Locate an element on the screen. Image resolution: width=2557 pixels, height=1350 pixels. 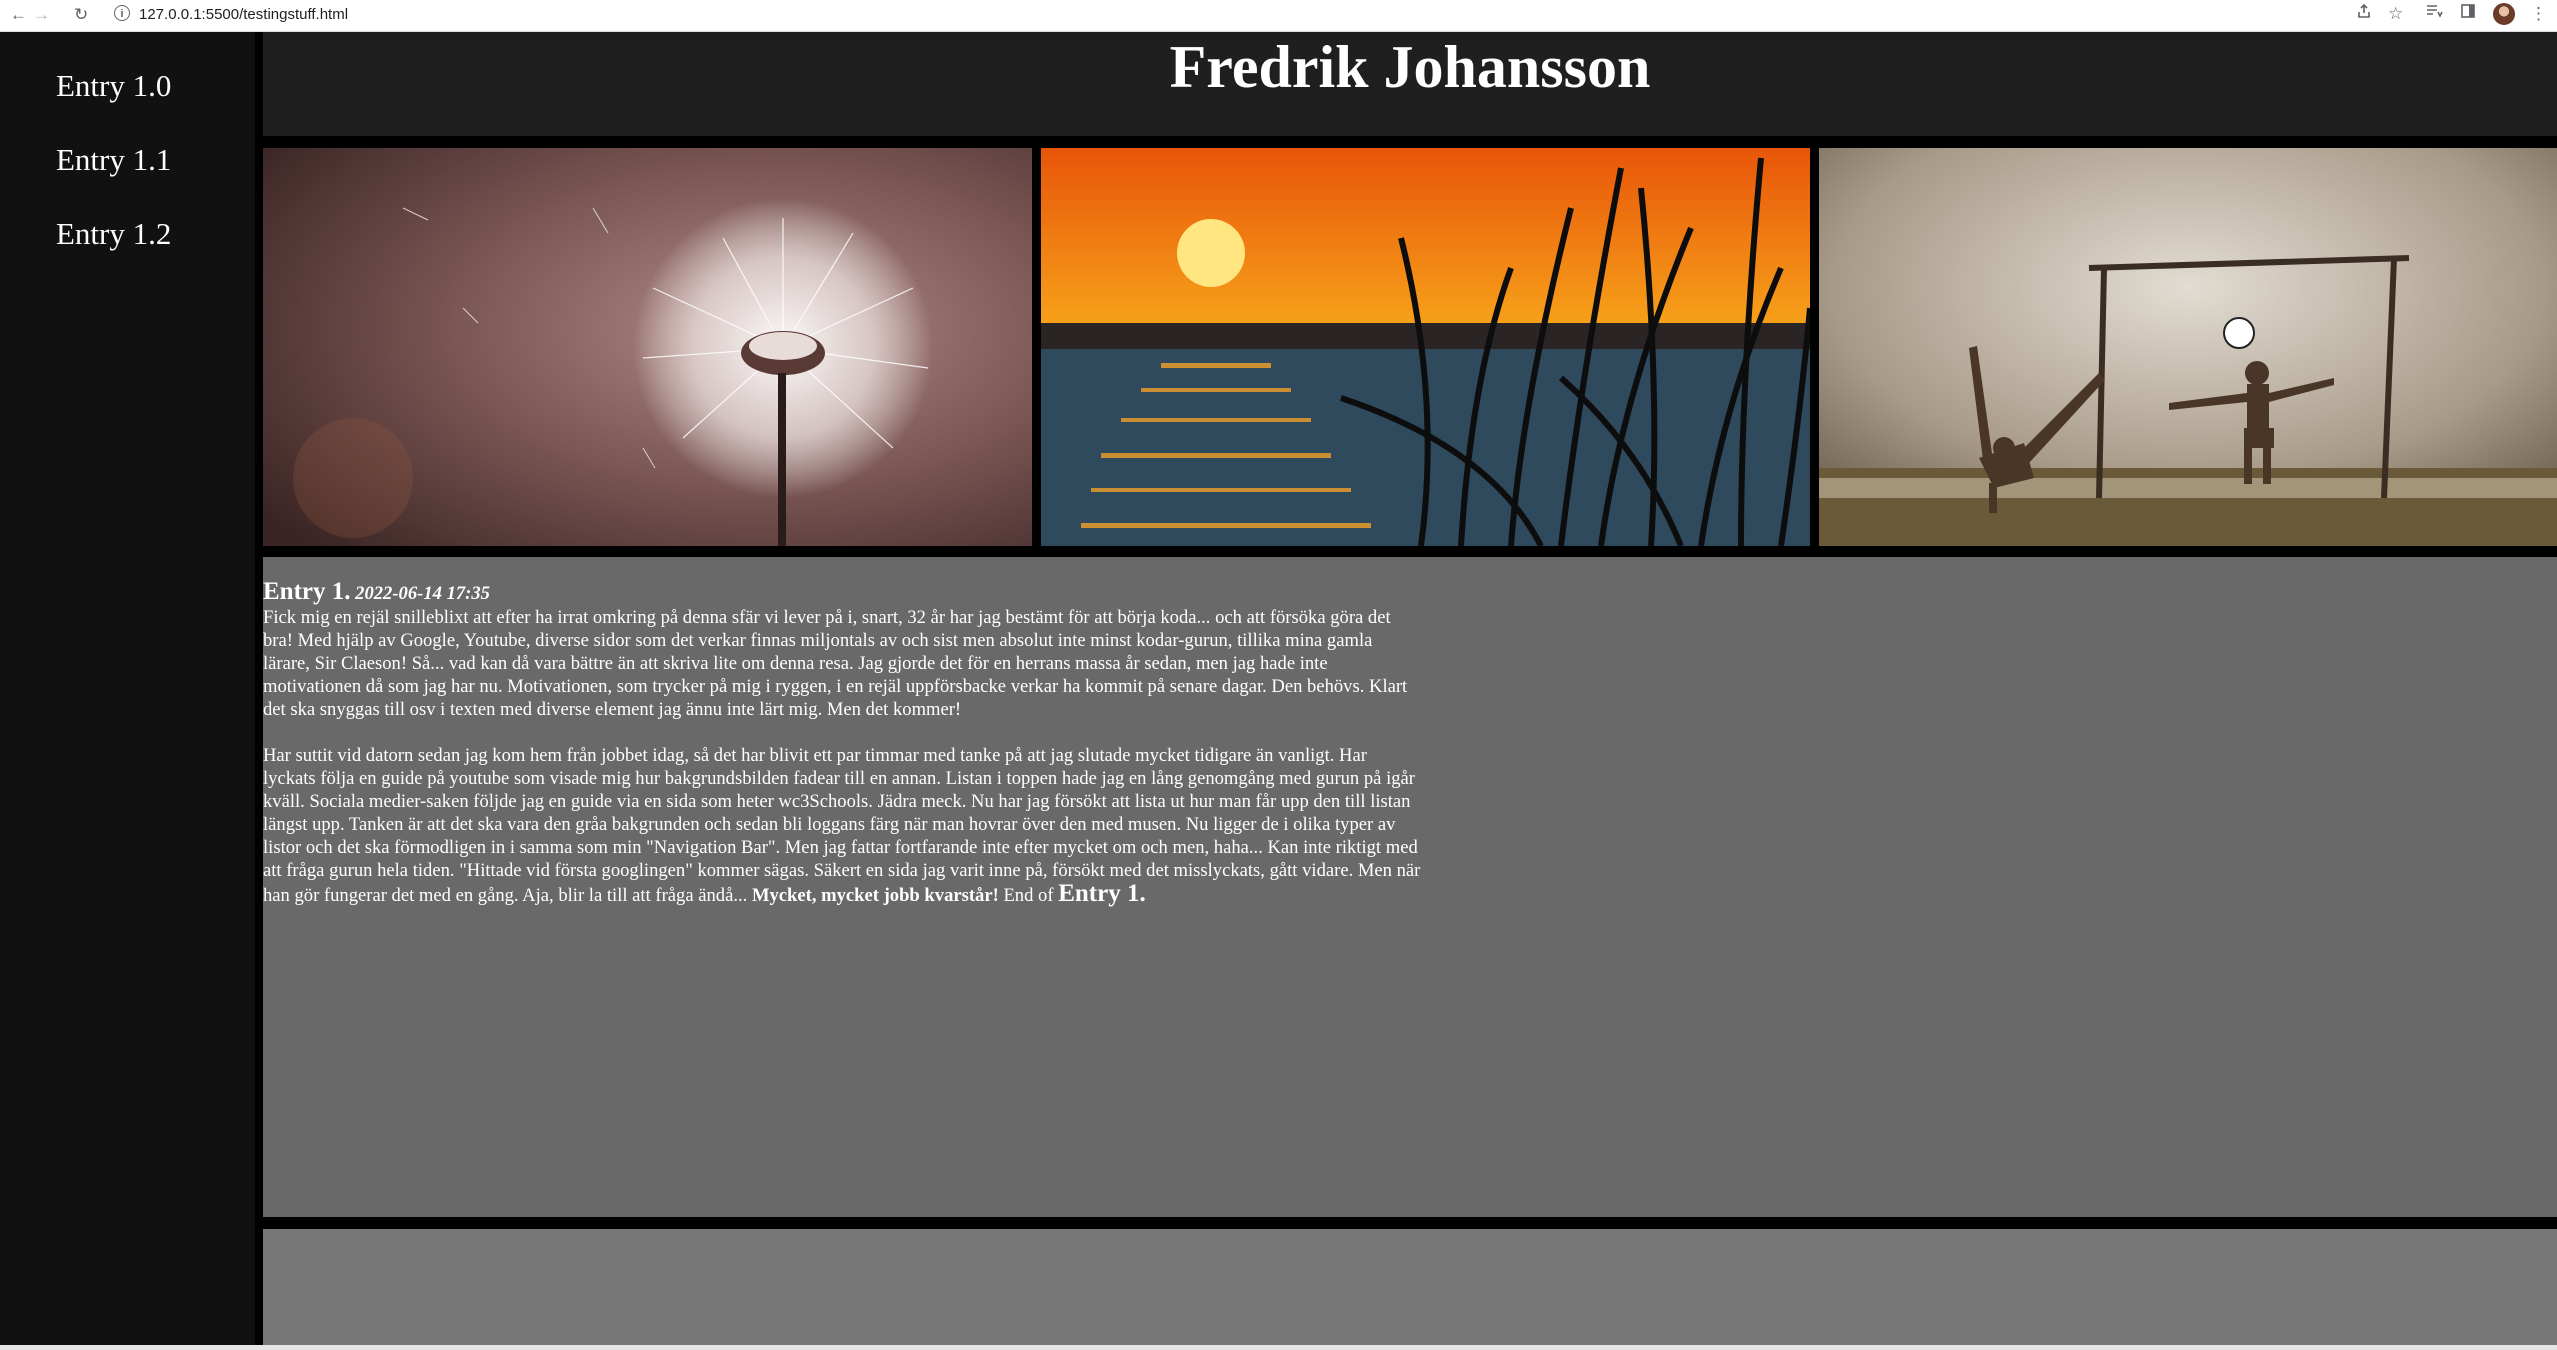
photo-dandelion is located at coordinates (647, 347).